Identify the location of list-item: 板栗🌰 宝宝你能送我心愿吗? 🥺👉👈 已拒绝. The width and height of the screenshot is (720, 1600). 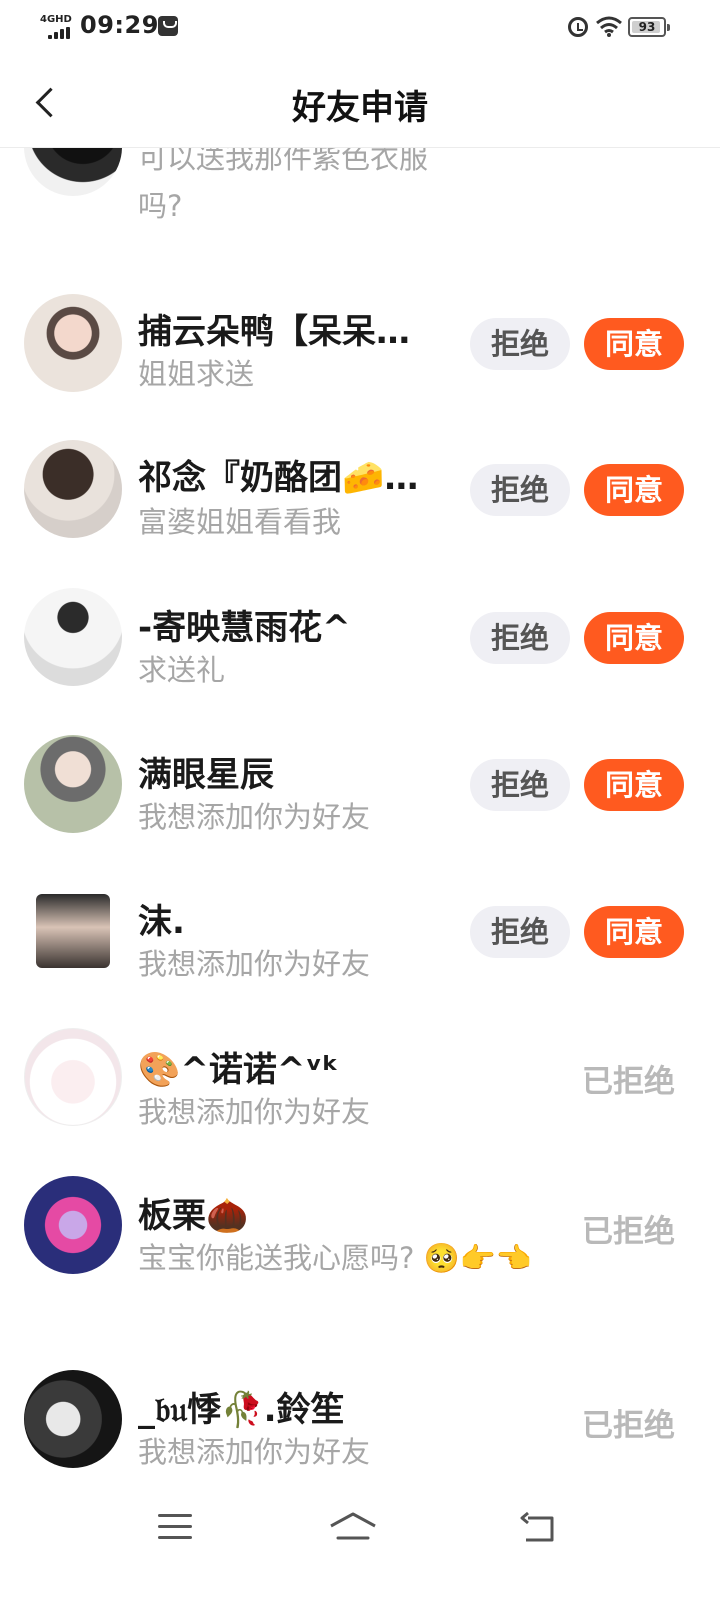
(360, 1259).